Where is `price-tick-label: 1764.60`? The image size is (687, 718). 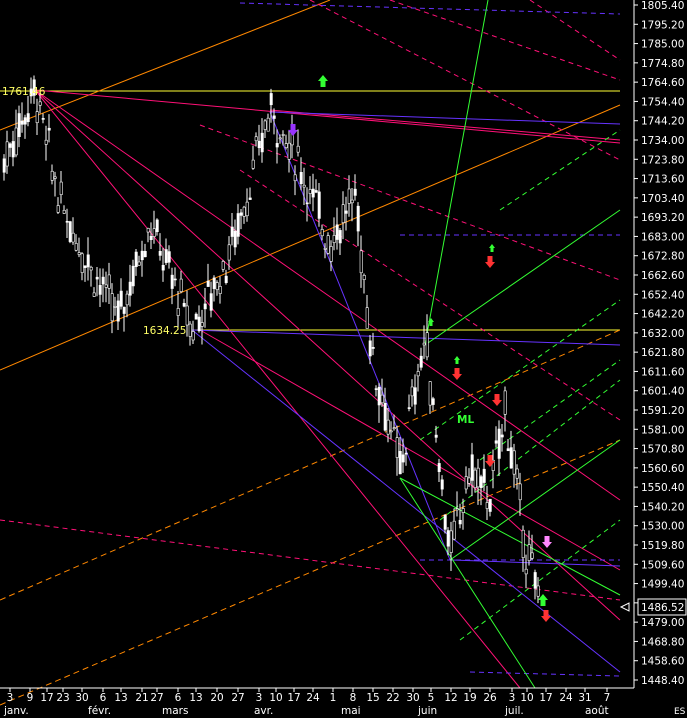 price-tick-label: 1764.60 is located at coordinates (662, 83).